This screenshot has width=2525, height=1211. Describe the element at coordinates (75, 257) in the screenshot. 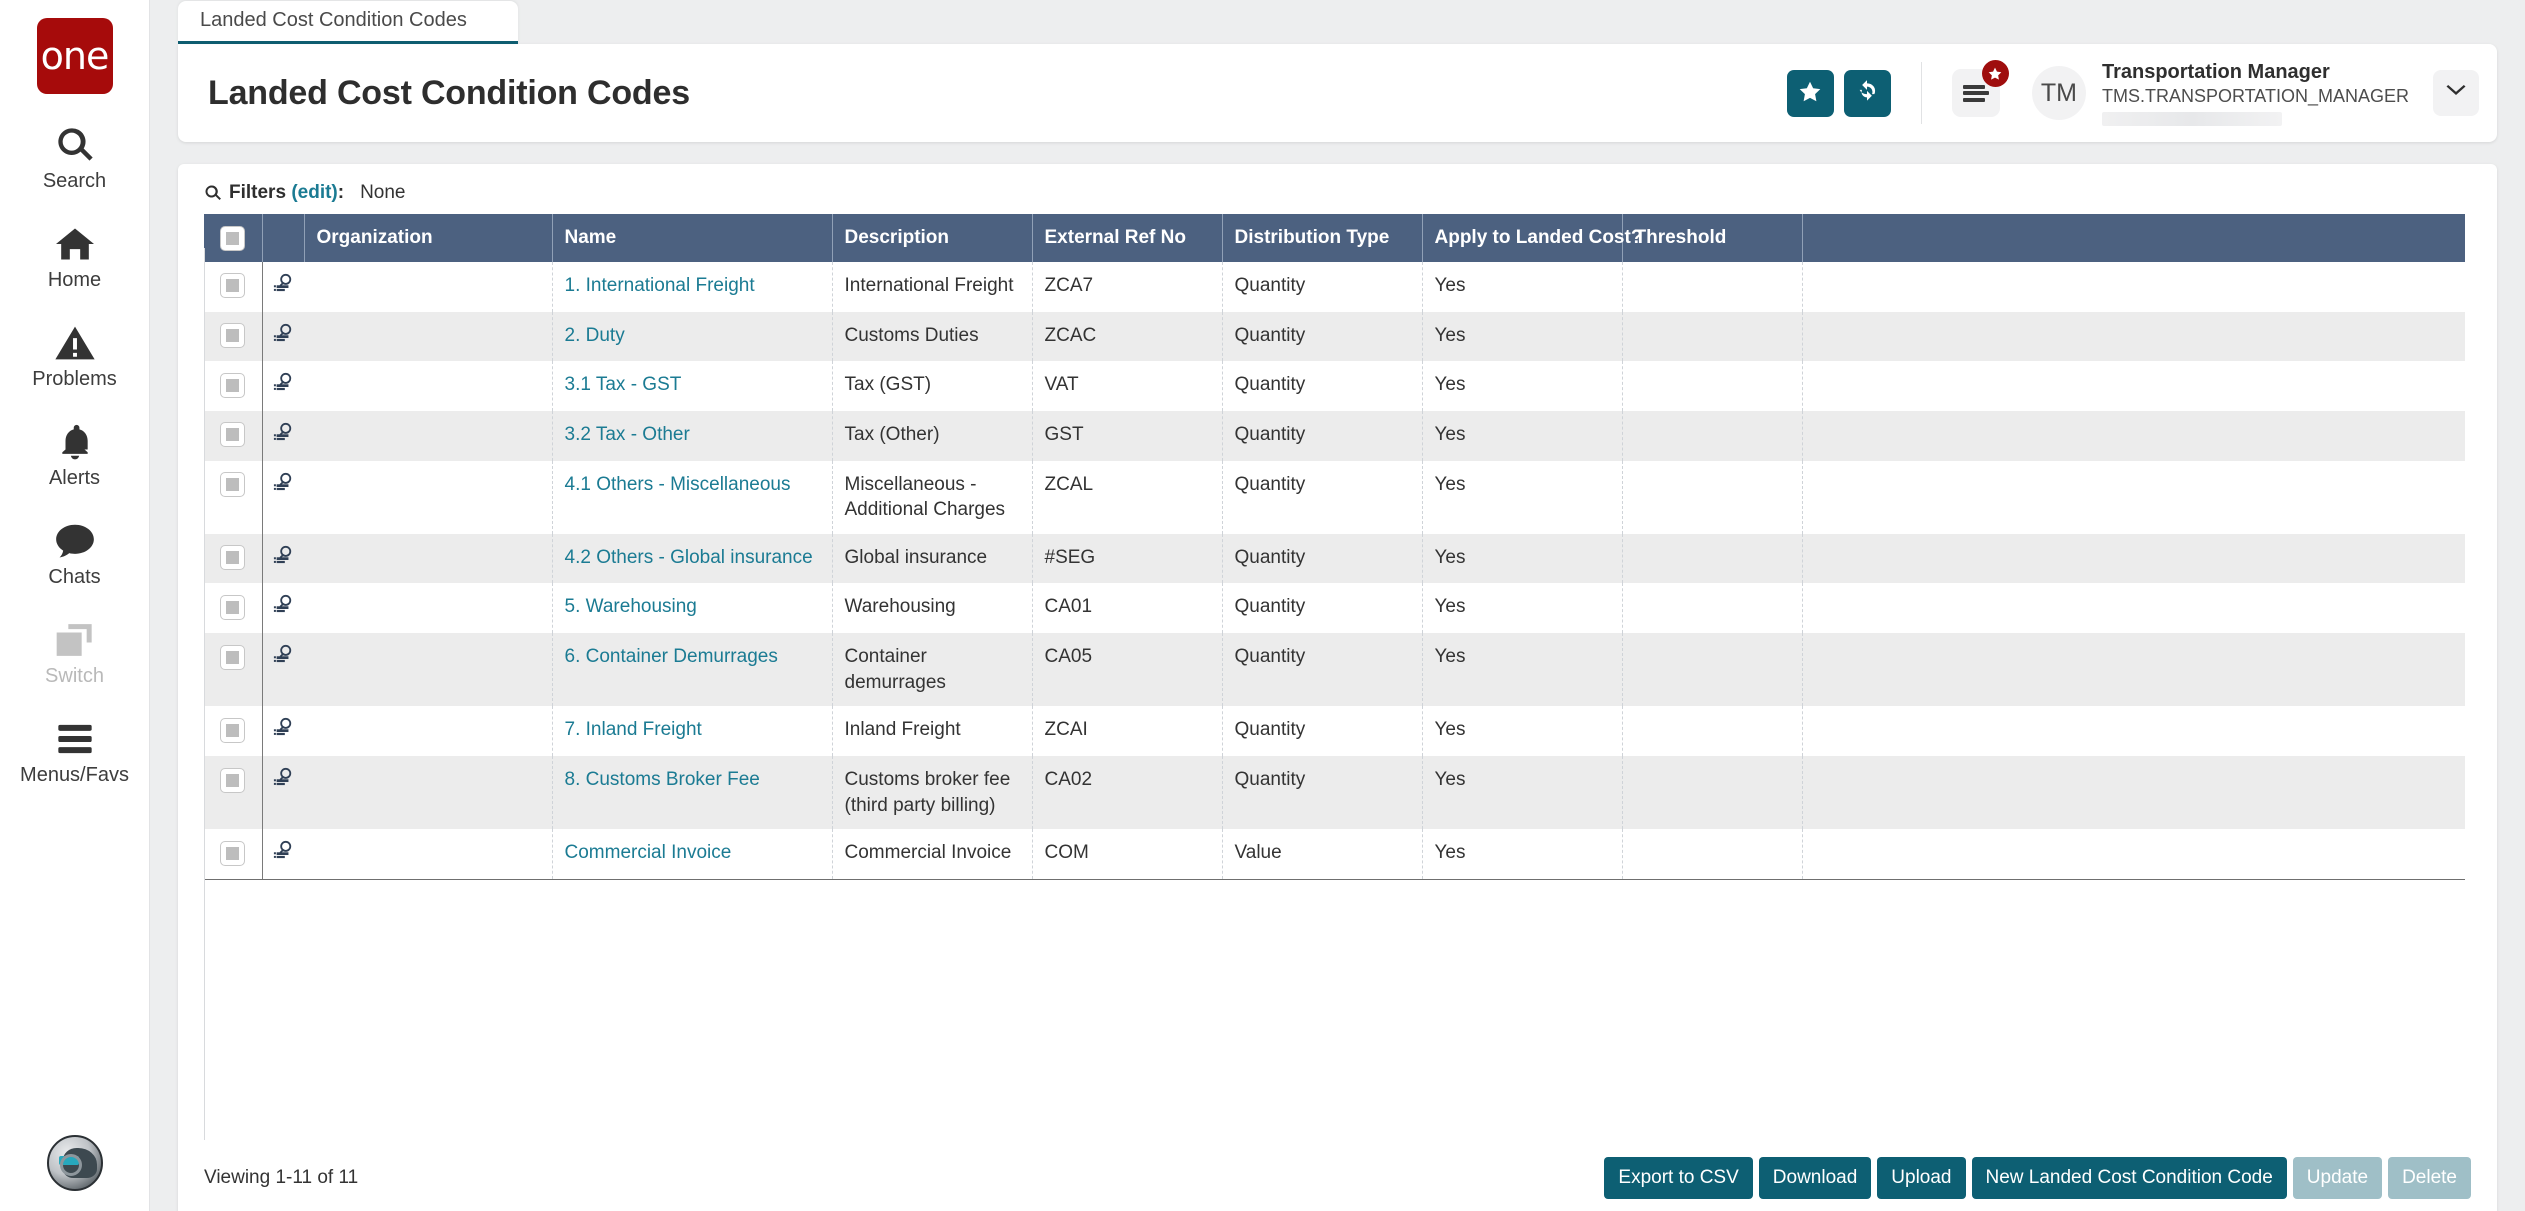

I see `sidebar-item-home: Home` at that location.